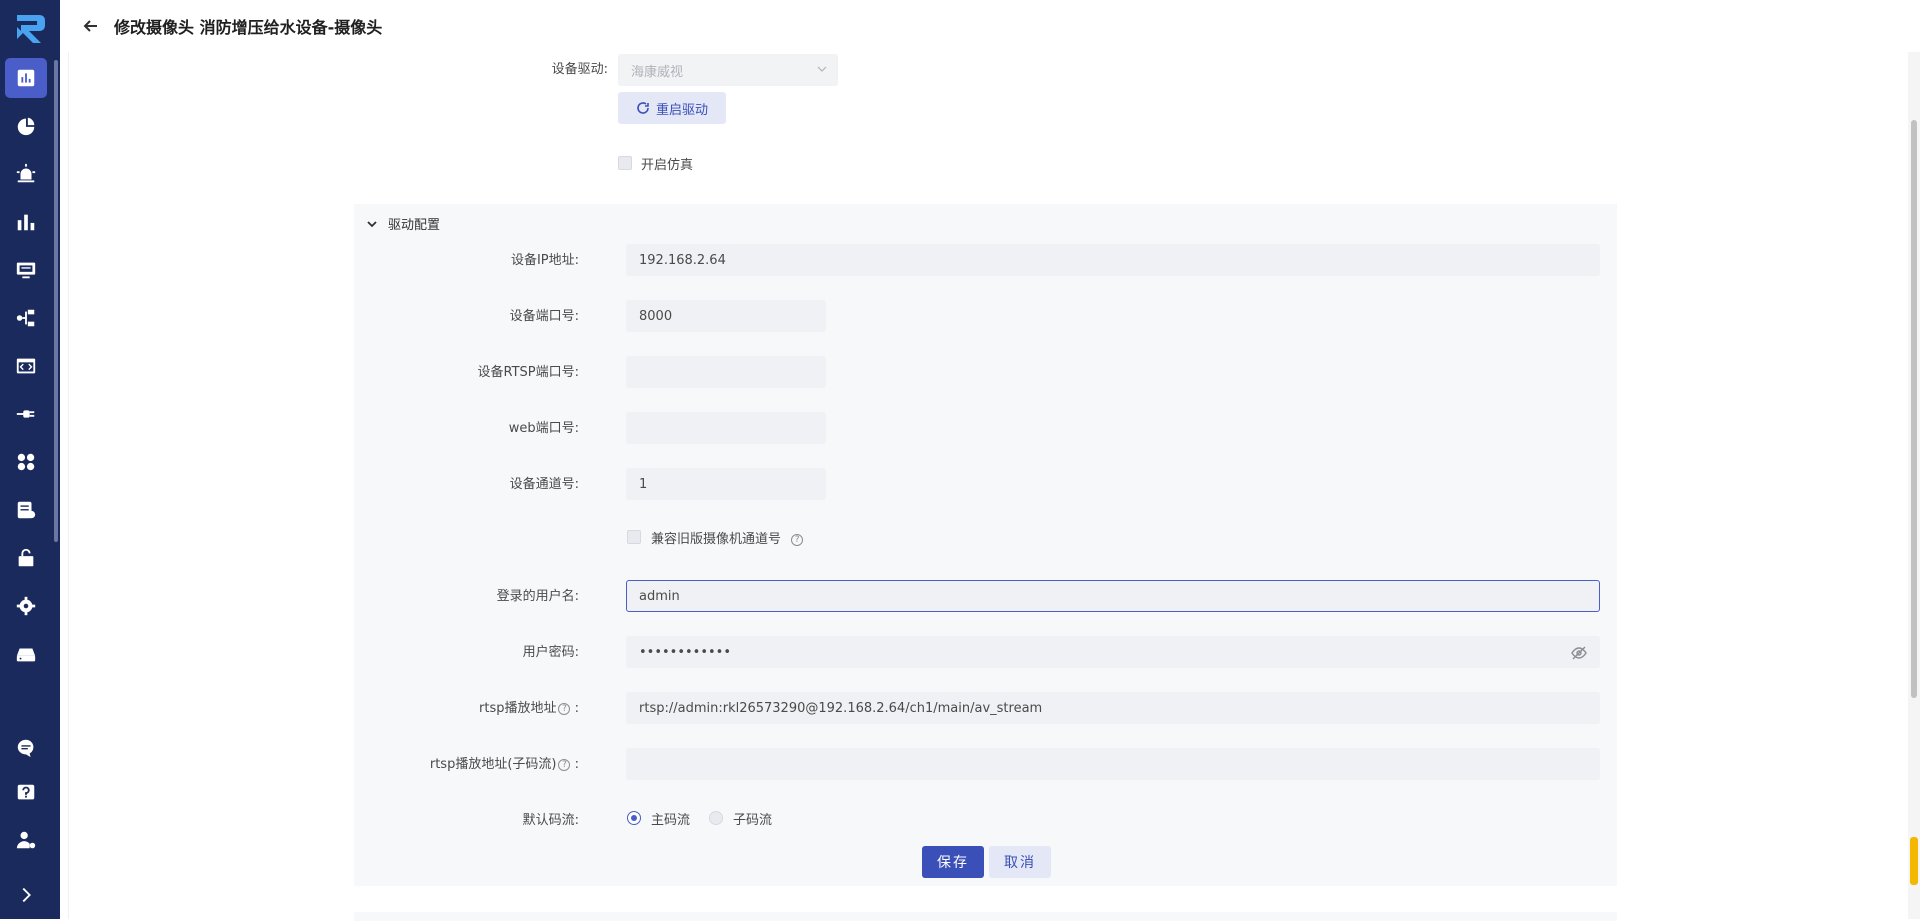 Image resolution: width=1920 pixels, height=921 pixels. I want to click on simulation-label: 开启仿真, so click(667, 165).